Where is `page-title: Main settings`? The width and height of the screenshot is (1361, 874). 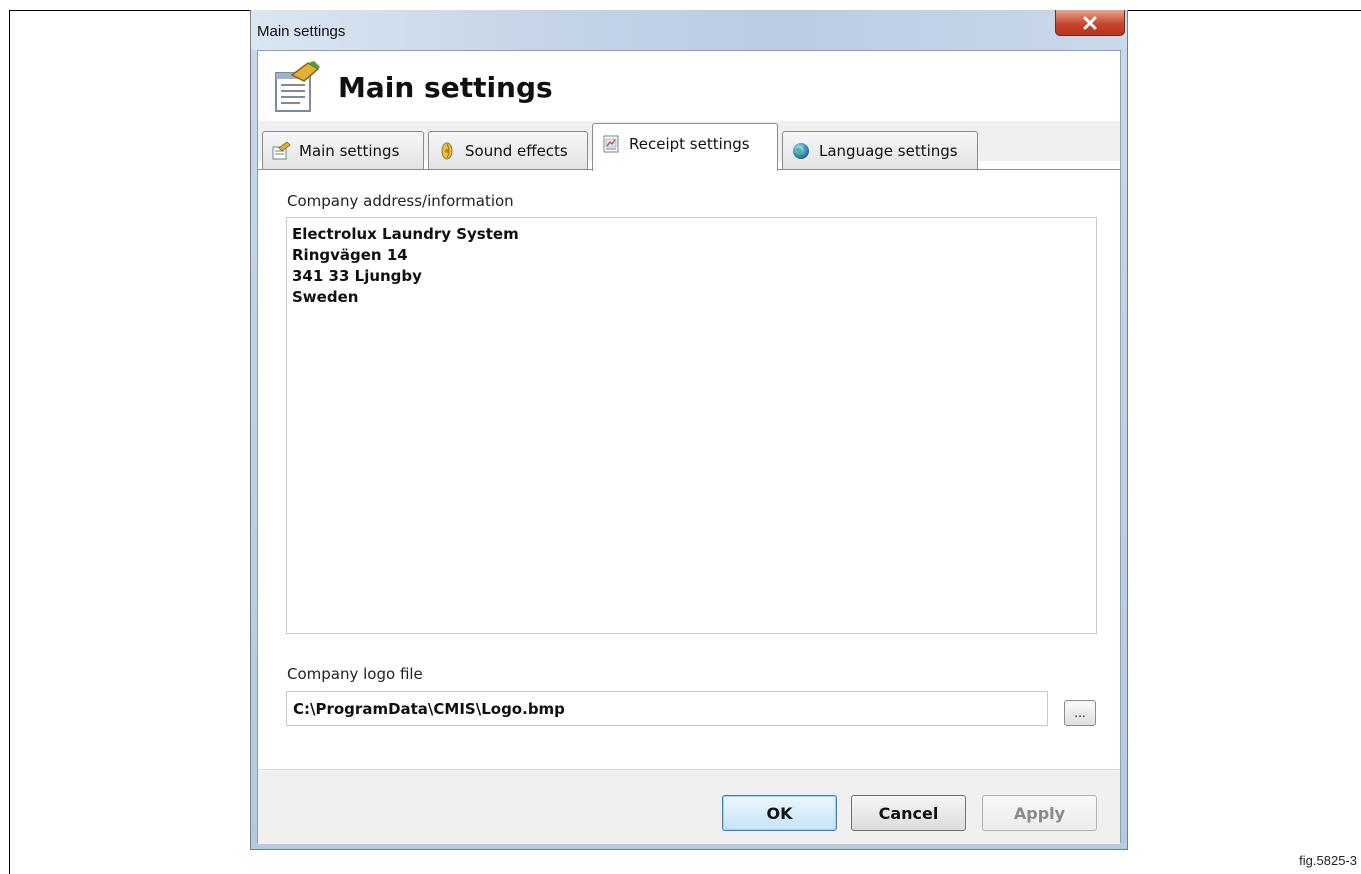 page-title: Main settings is located at coordinates (445, 87).